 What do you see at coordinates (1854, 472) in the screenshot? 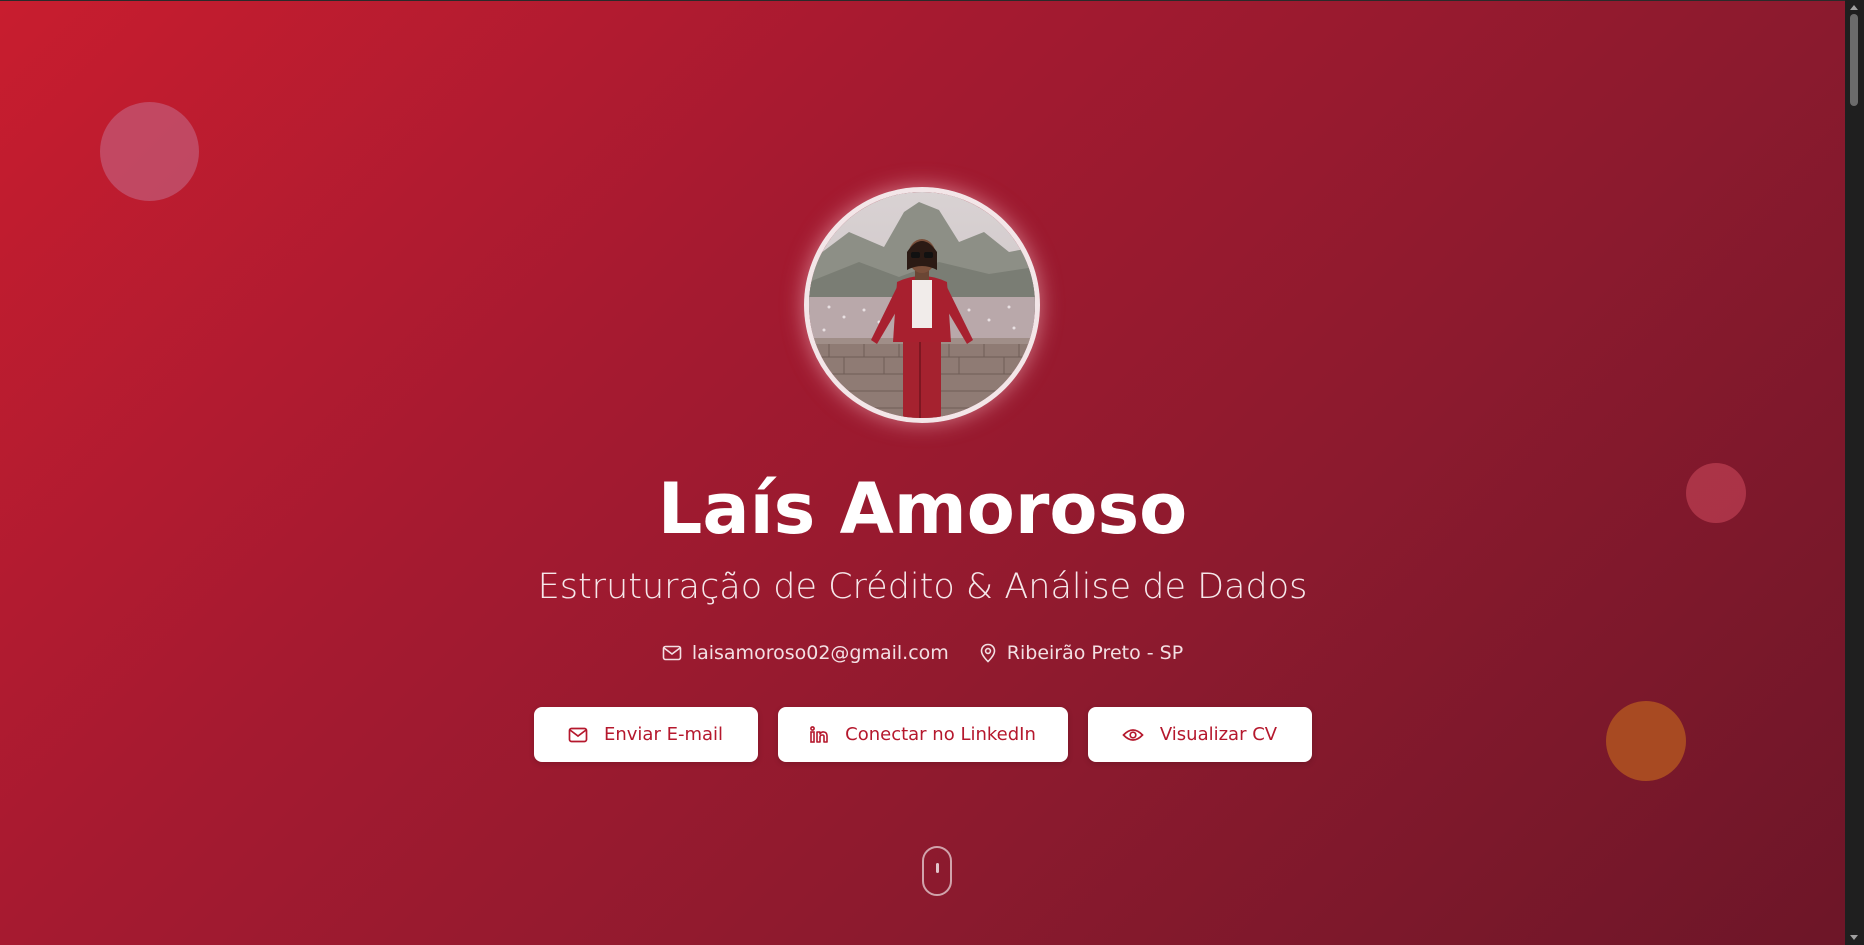
I see `page-scrollbar` at bounding box center [1854, 472].